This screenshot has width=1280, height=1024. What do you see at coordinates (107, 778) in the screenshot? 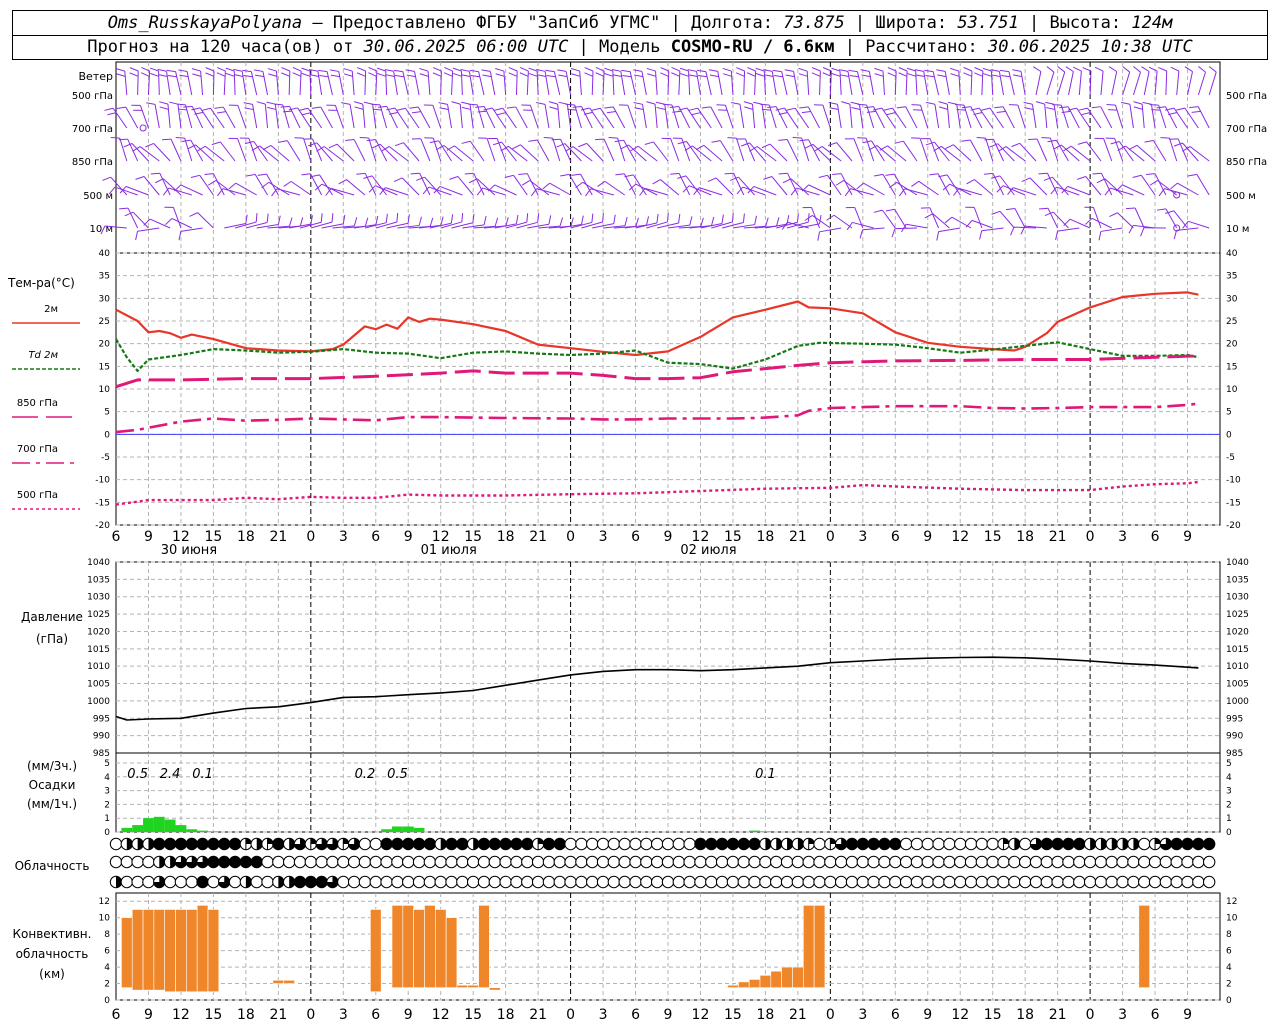
I see `precip-tick-left: 4` at bounding box center [107, 778].